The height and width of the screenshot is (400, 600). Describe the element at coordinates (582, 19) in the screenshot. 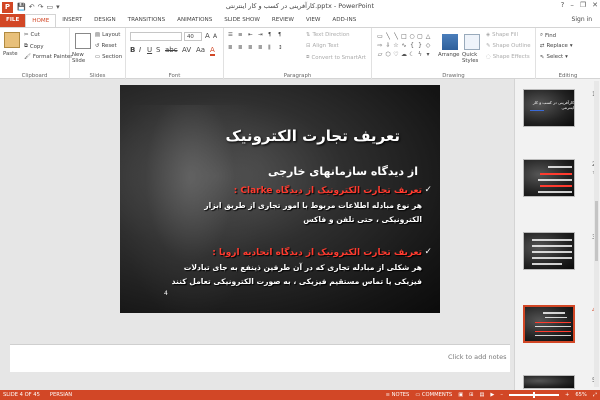

I see `sign-in-link: Sign in` at that location.